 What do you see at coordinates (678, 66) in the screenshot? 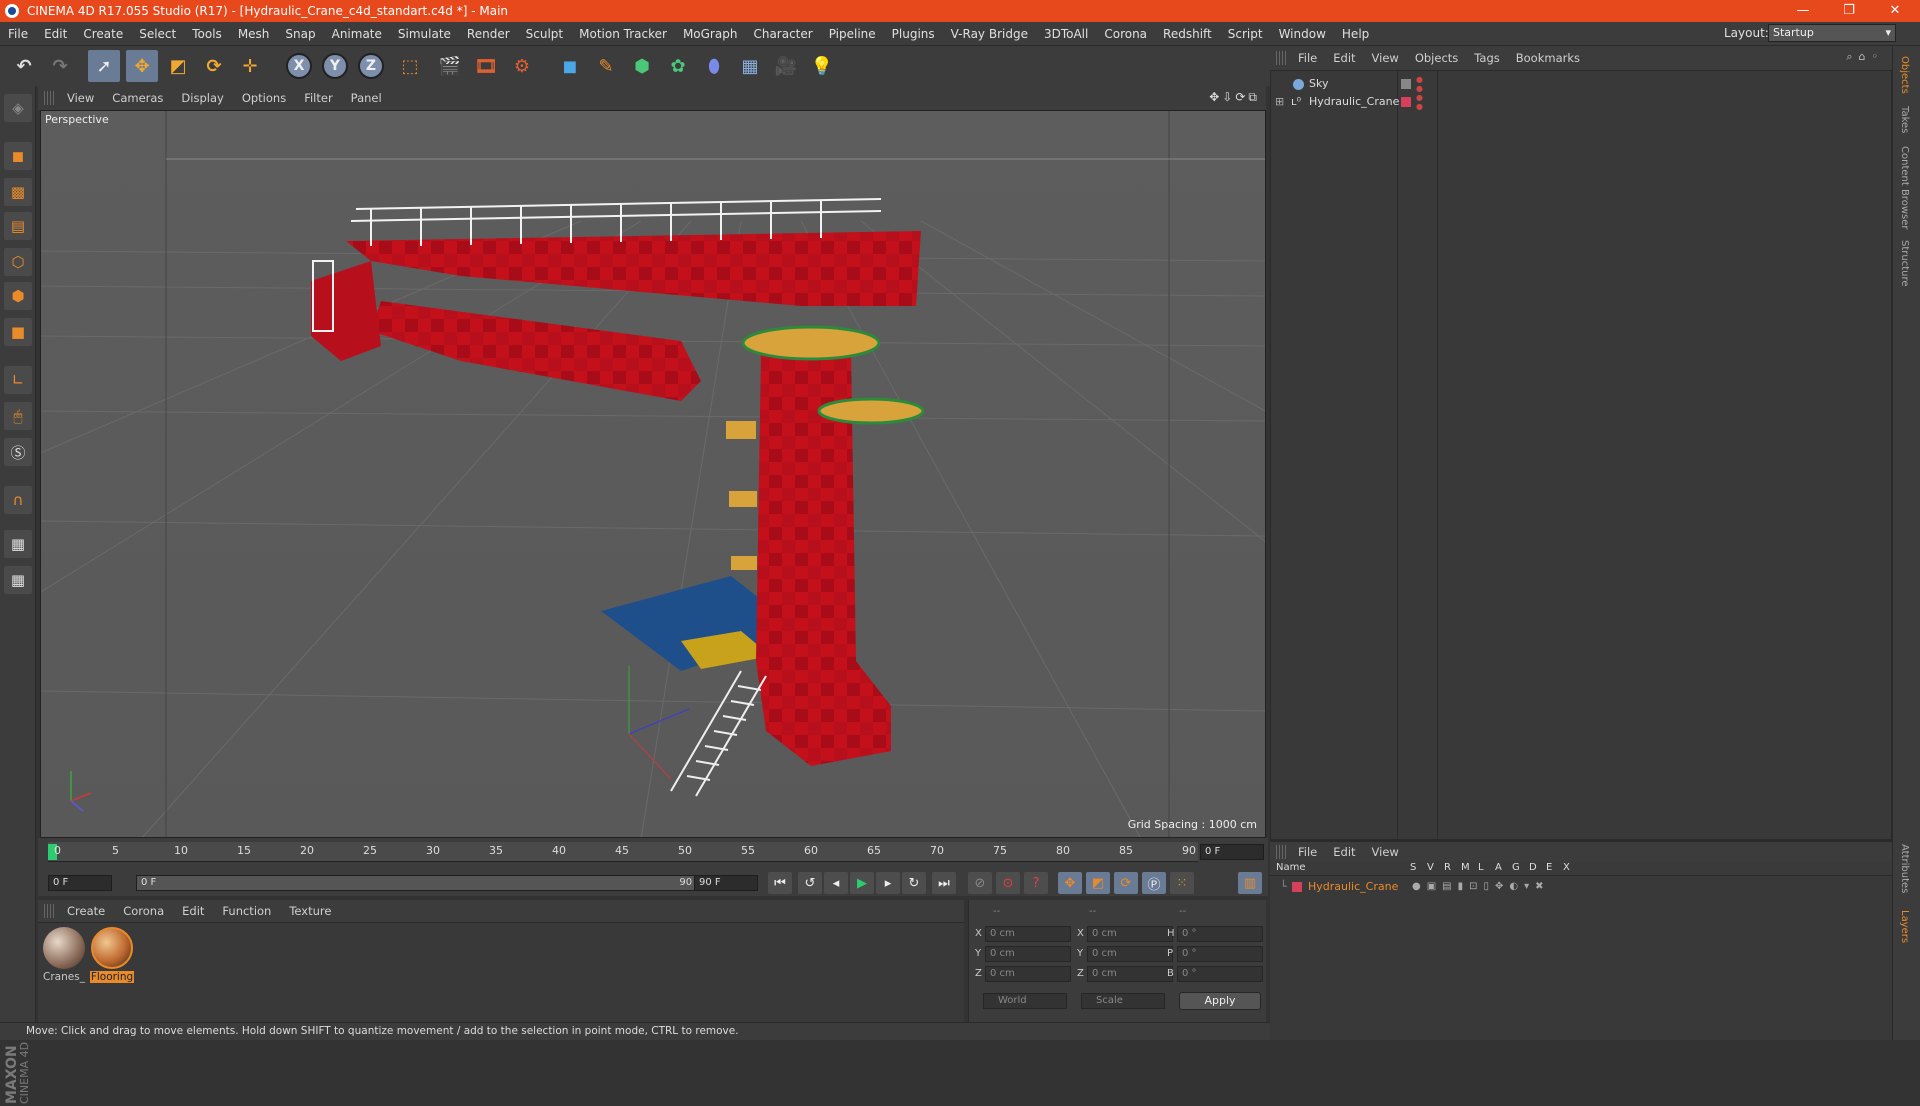
I see `cloner-icon: ✿` at bounding box center [678, 66].